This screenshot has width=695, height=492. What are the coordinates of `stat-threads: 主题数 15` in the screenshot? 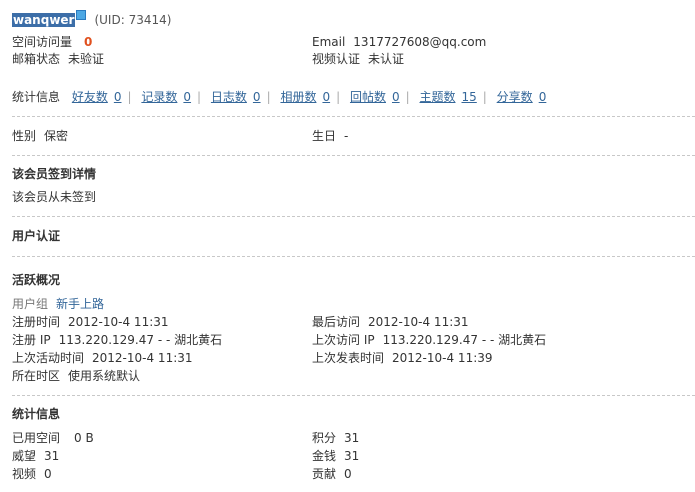 It's located at (448, 97).